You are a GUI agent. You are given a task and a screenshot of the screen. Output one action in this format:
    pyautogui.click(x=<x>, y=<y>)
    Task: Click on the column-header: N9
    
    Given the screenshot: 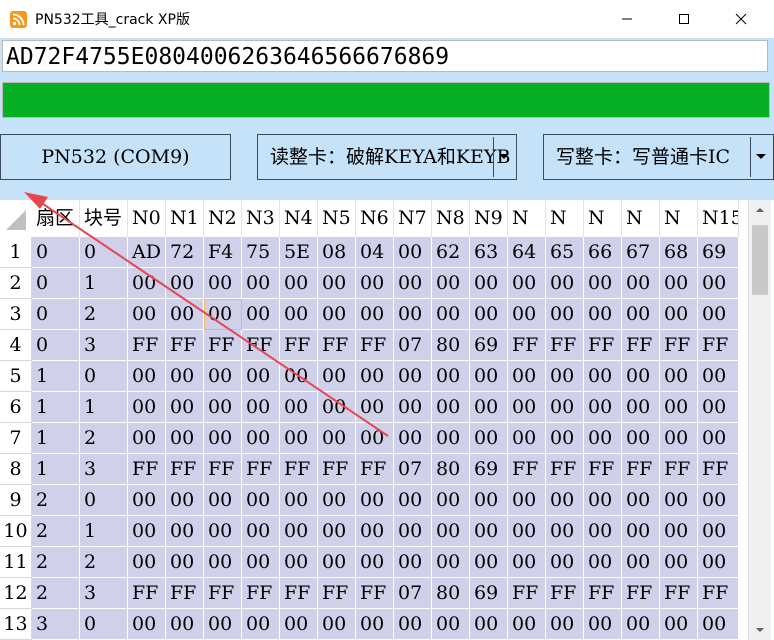 What is the action you would take?
    pyautogui.click(x=489, y=218)
    